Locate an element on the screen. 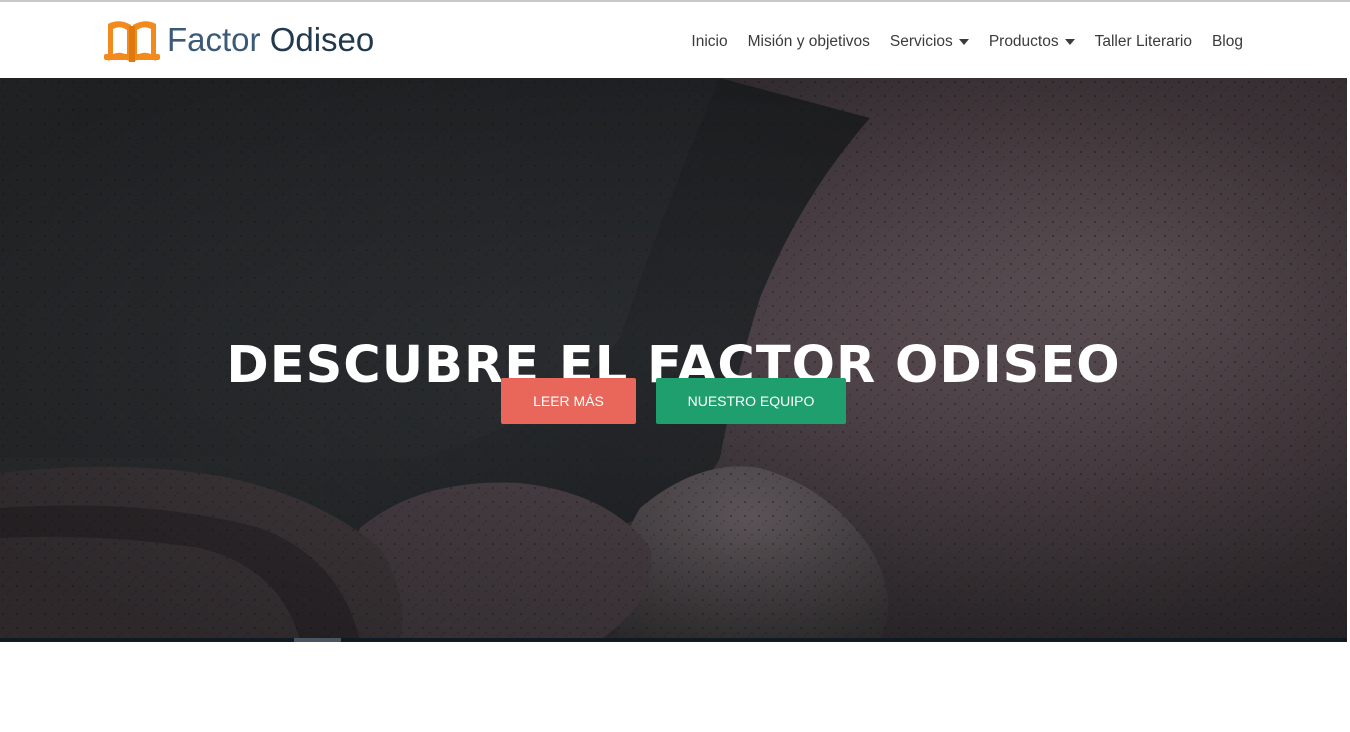 This screenshot has width=1350, height=732. nav-item-taller-literario: Taller Literario is located at coordinates (1143, 42).